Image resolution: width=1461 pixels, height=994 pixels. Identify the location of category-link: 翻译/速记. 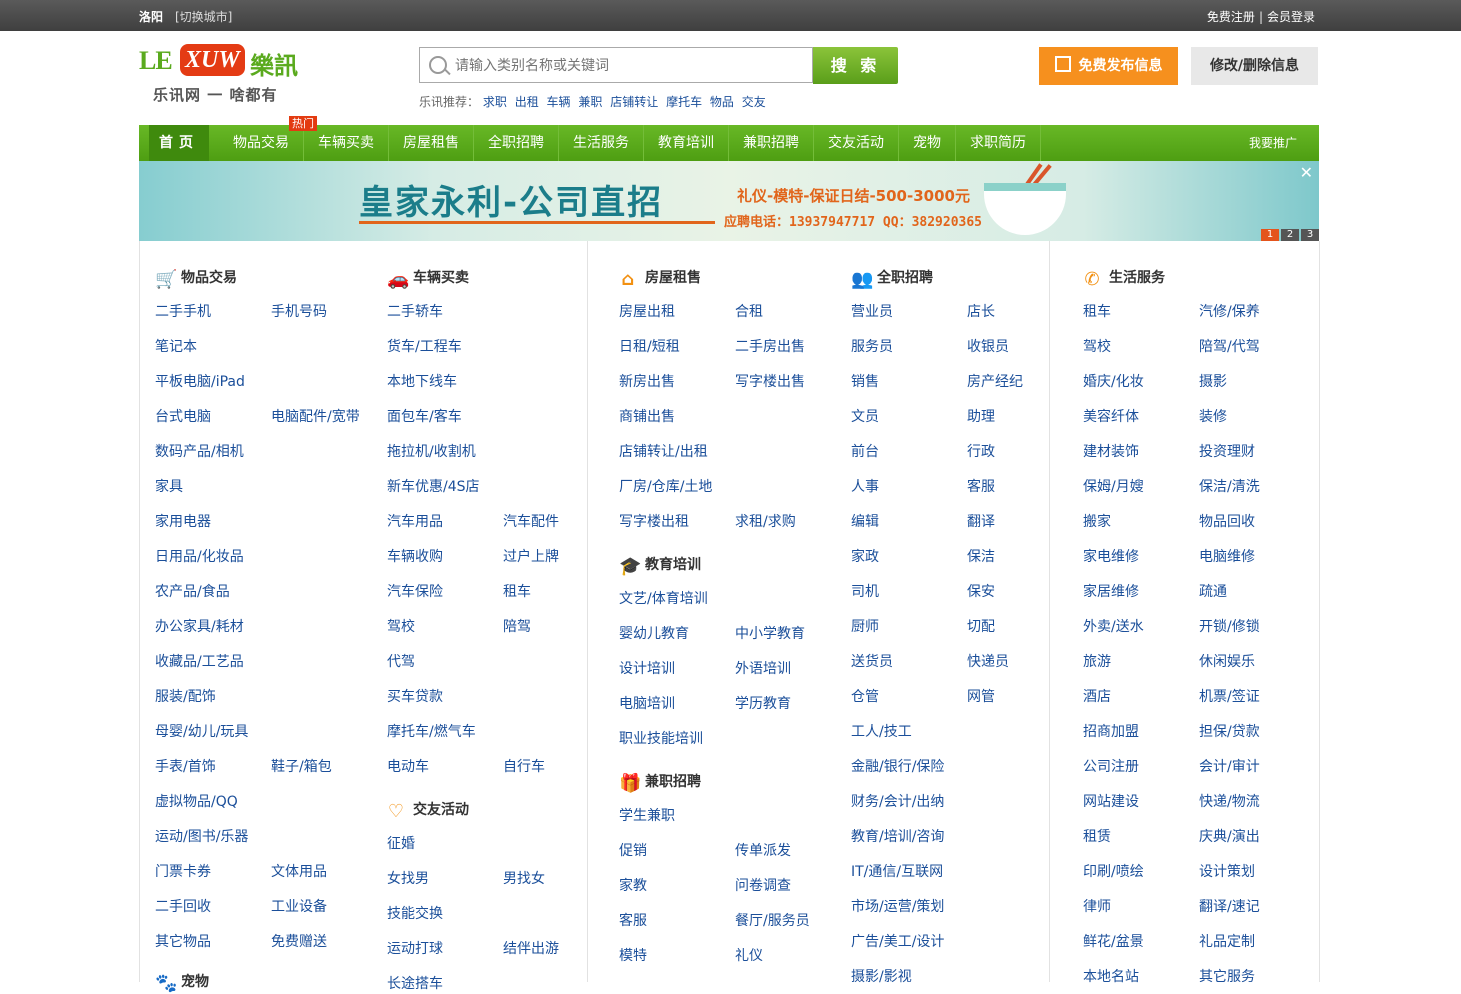
(1229, 906).